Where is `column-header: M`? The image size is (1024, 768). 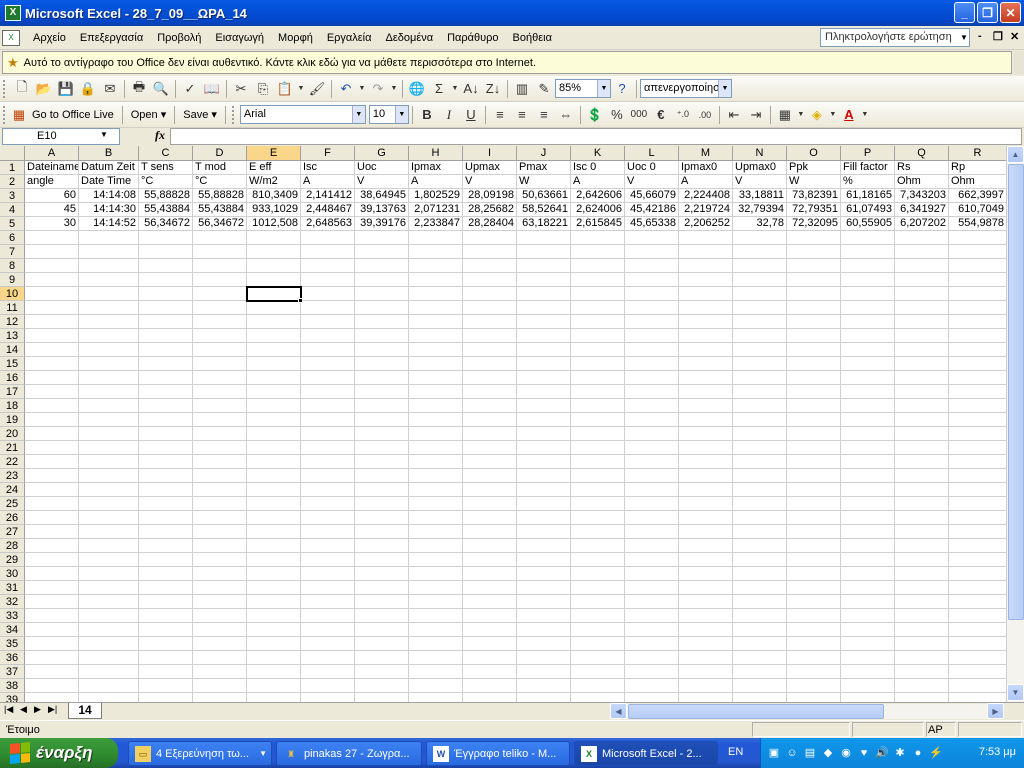
column-header: M is located at coordinates (706, 153).